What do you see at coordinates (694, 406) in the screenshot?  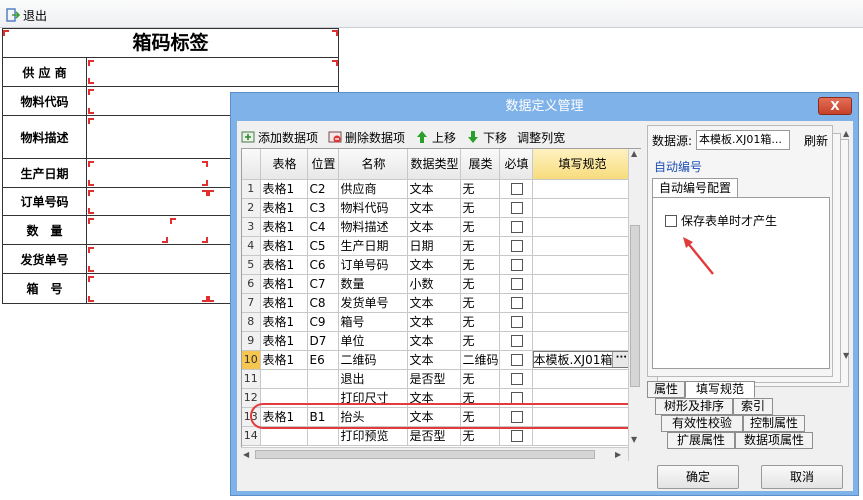 I see `tab-tree-sort: 树形及排序` at bounding box center [694, 406].